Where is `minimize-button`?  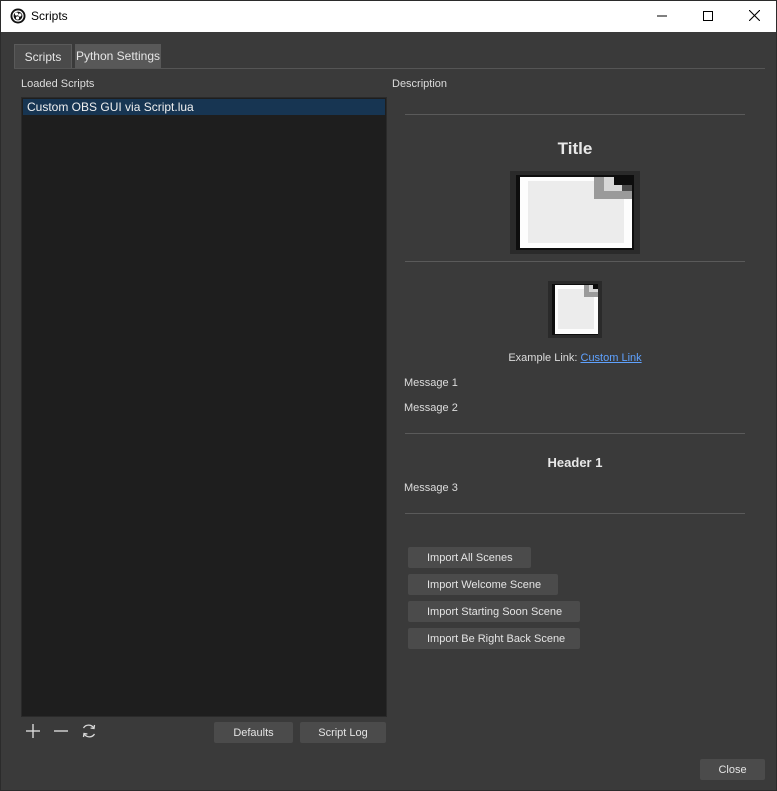
minimize-button is located at coordinates (662, 16).